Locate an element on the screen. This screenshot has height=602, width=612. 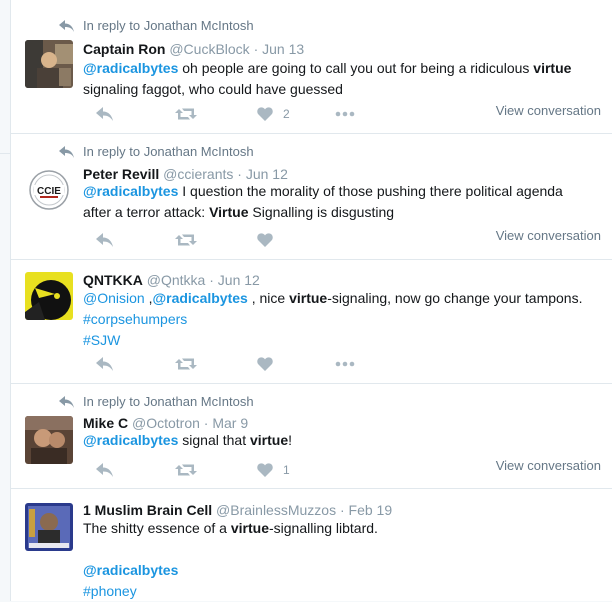
tweet-header: Peter Revill @ccierants · Jun 12 is located at coordinates (185, 174).